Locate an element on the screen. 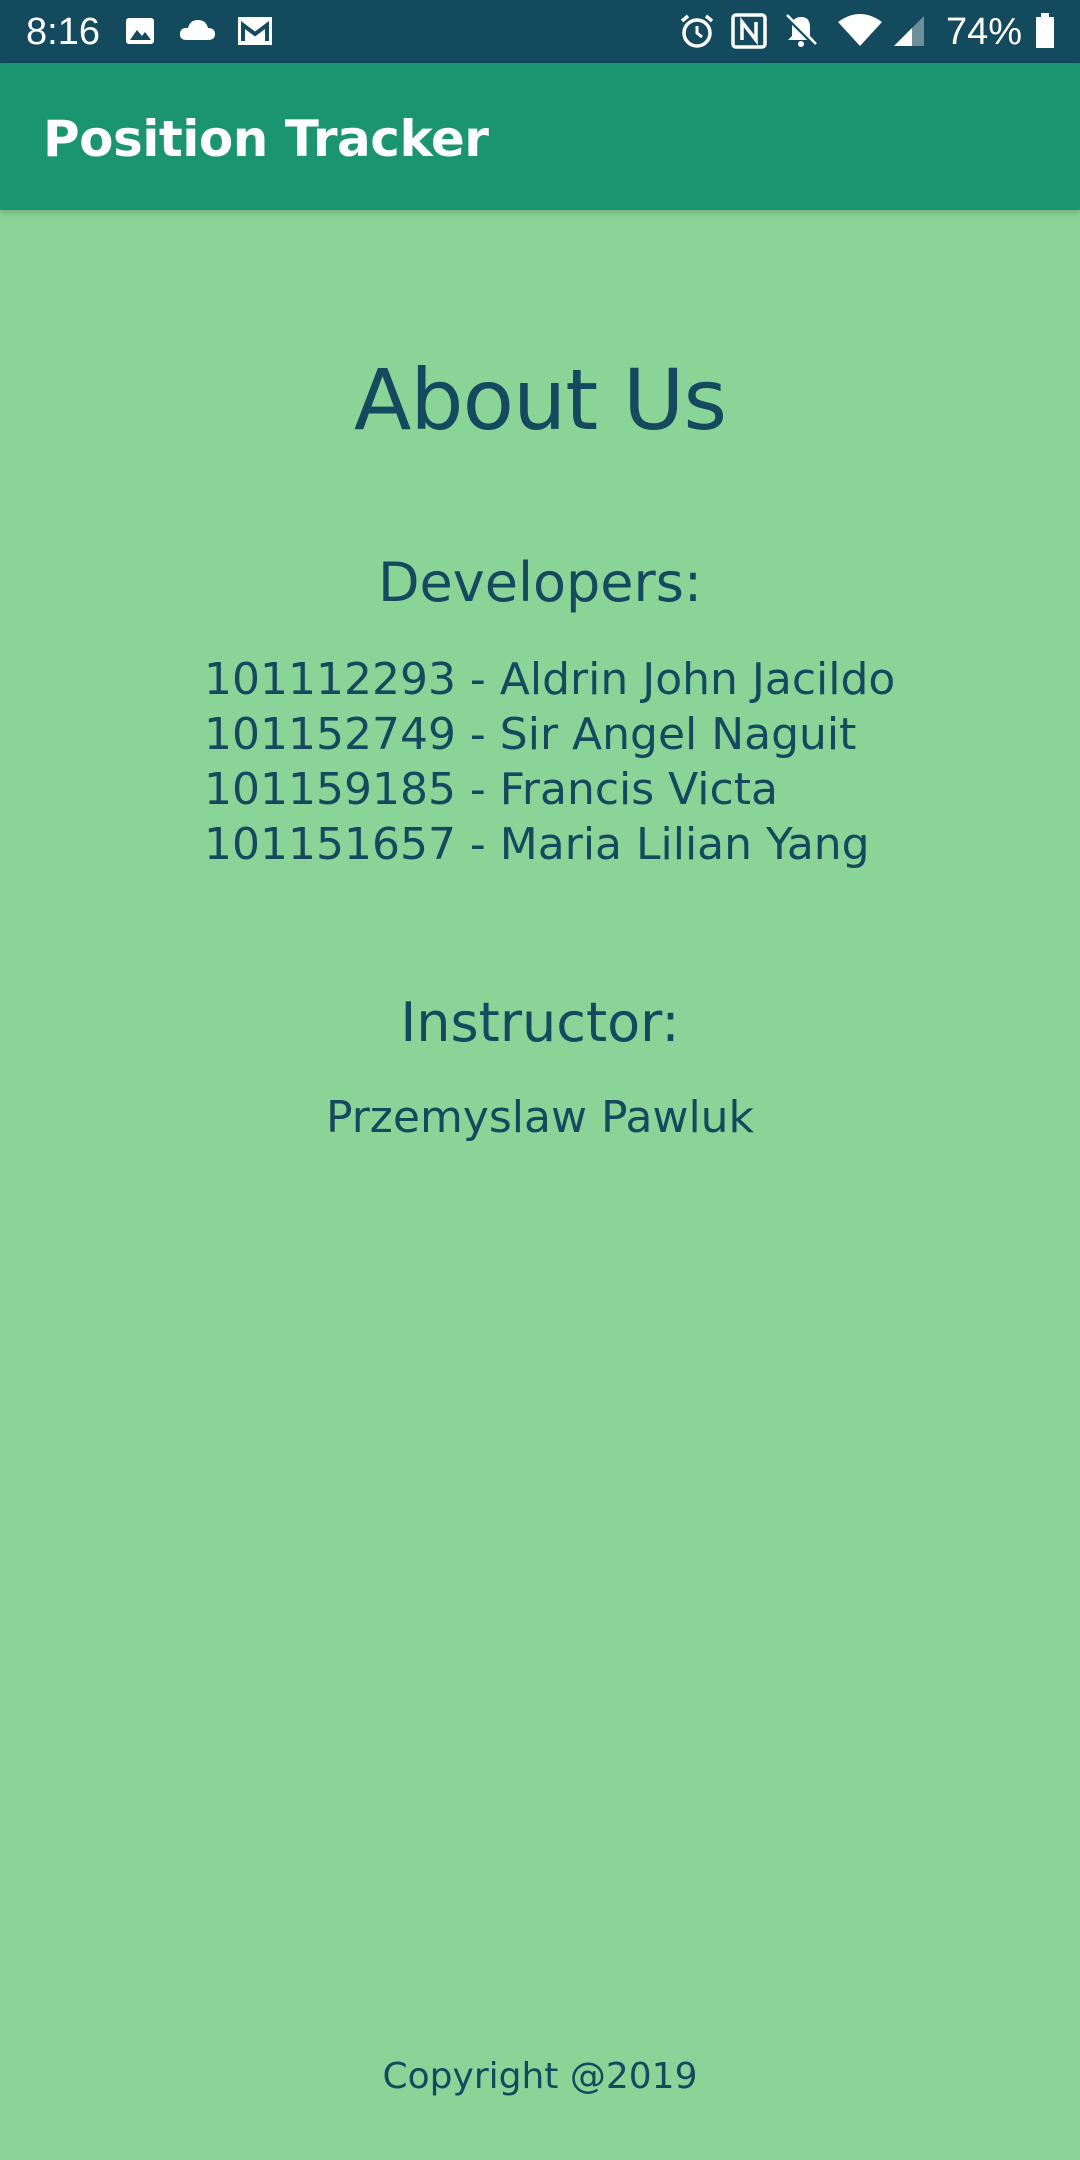 This screenshot has height=2160, width=1080. status-bar: 8:16 74% is located at coordinates (540, 31).